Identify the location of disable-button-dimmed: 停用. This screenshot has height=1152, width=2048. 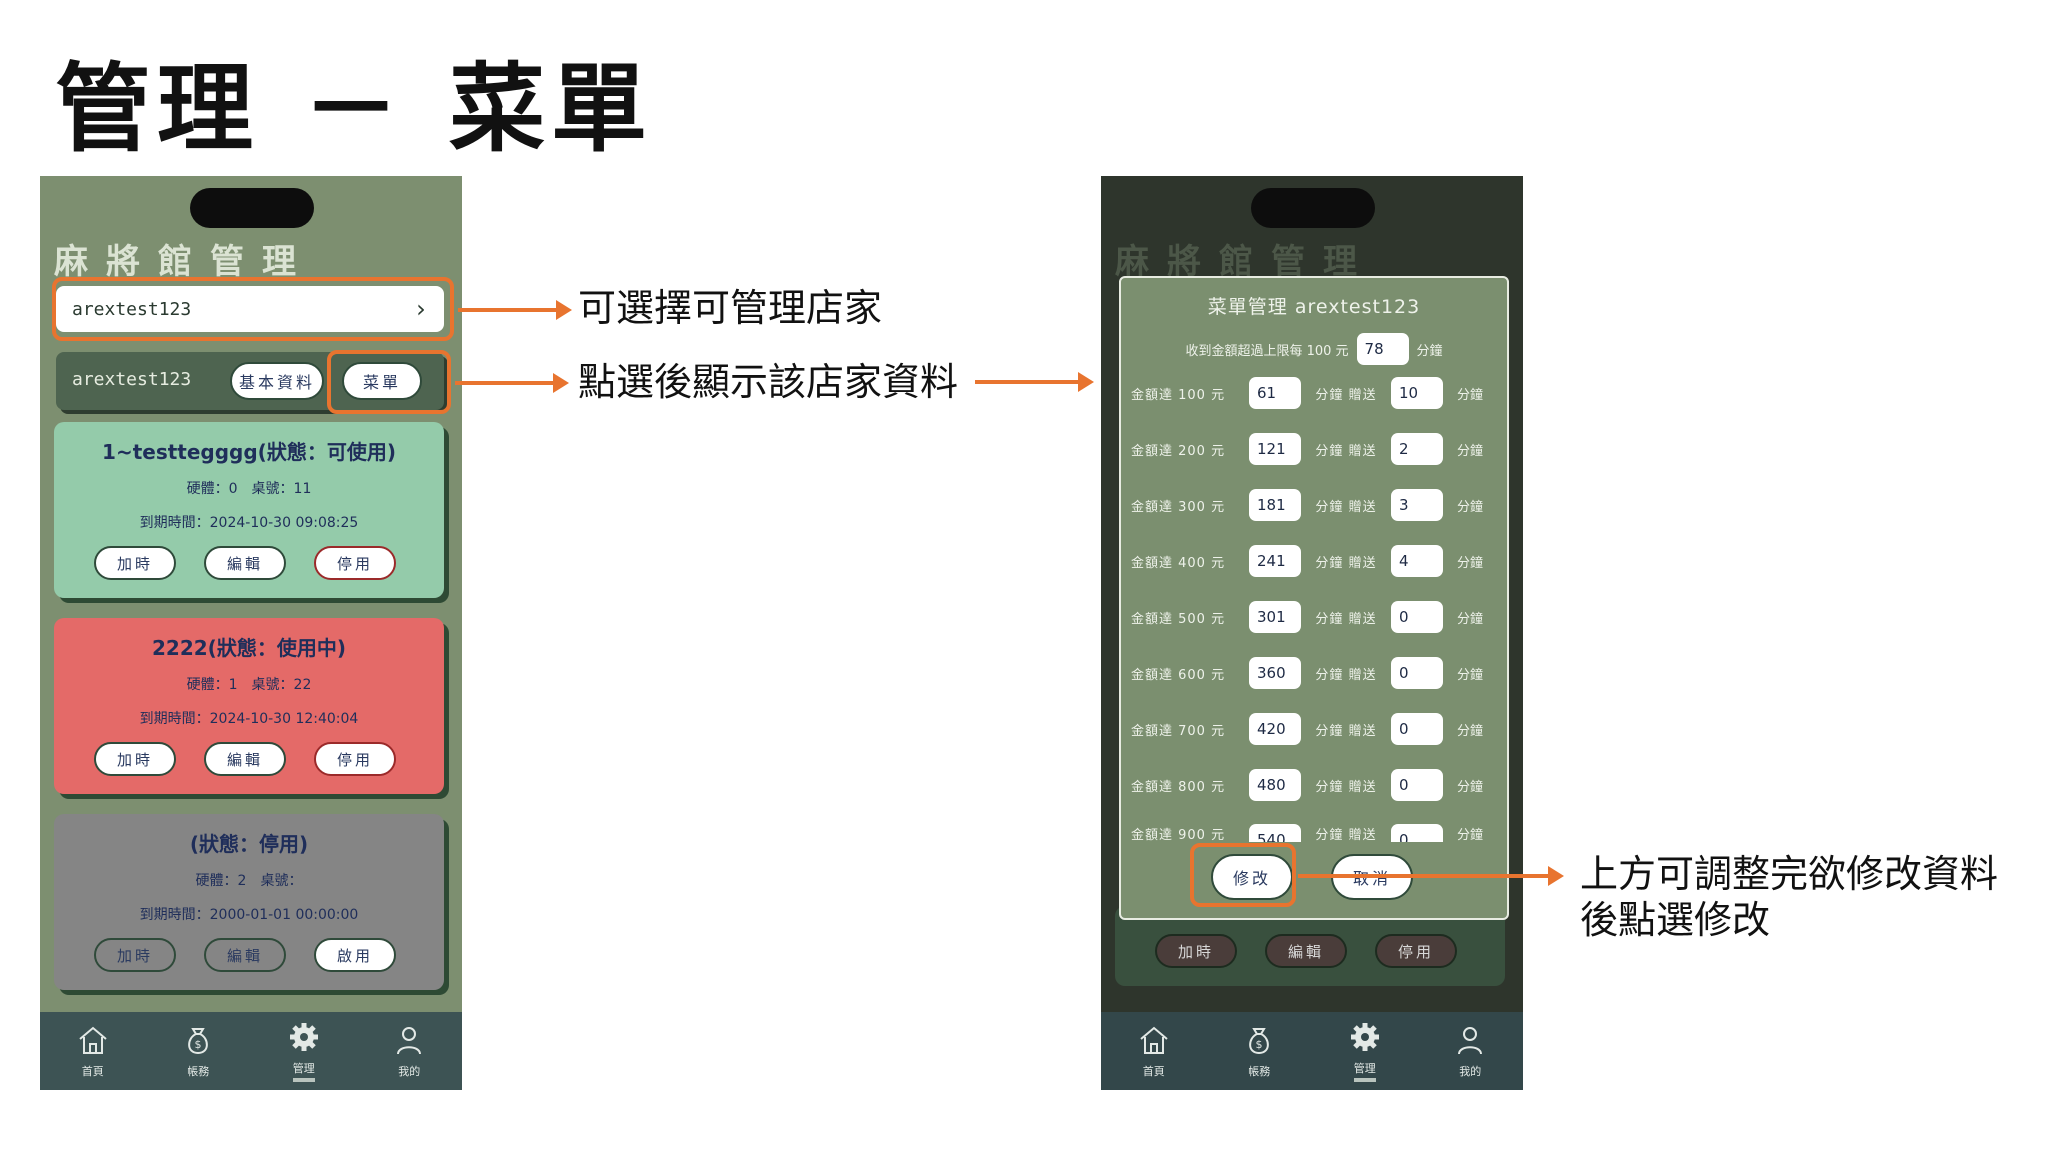
(1416, 951).